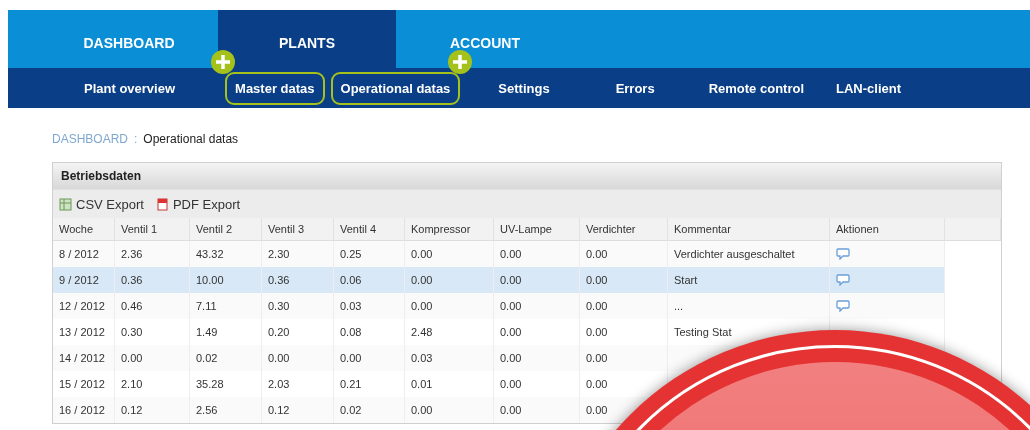  Describe the element at coordinates (369, 280) in the screenshot. I see `table-cell: 0.06` at that location.